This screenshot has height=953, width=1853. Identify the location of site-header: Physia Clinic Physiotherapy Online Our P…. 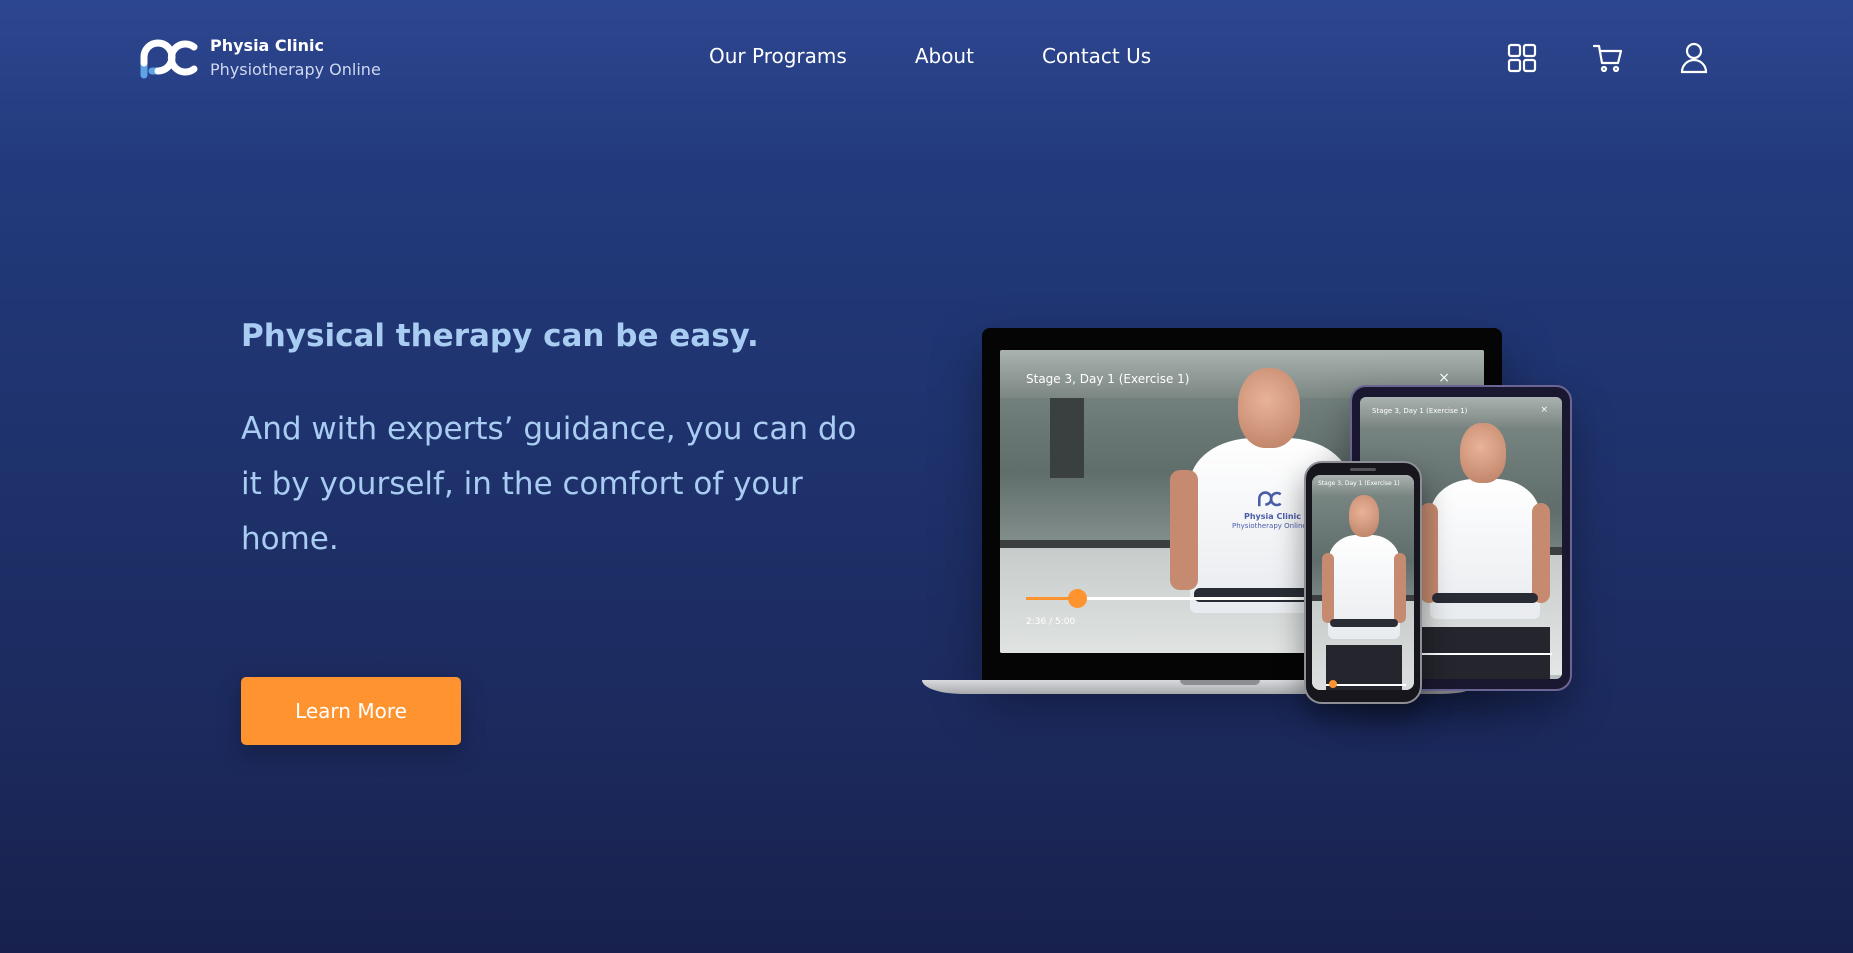
(926, 57).